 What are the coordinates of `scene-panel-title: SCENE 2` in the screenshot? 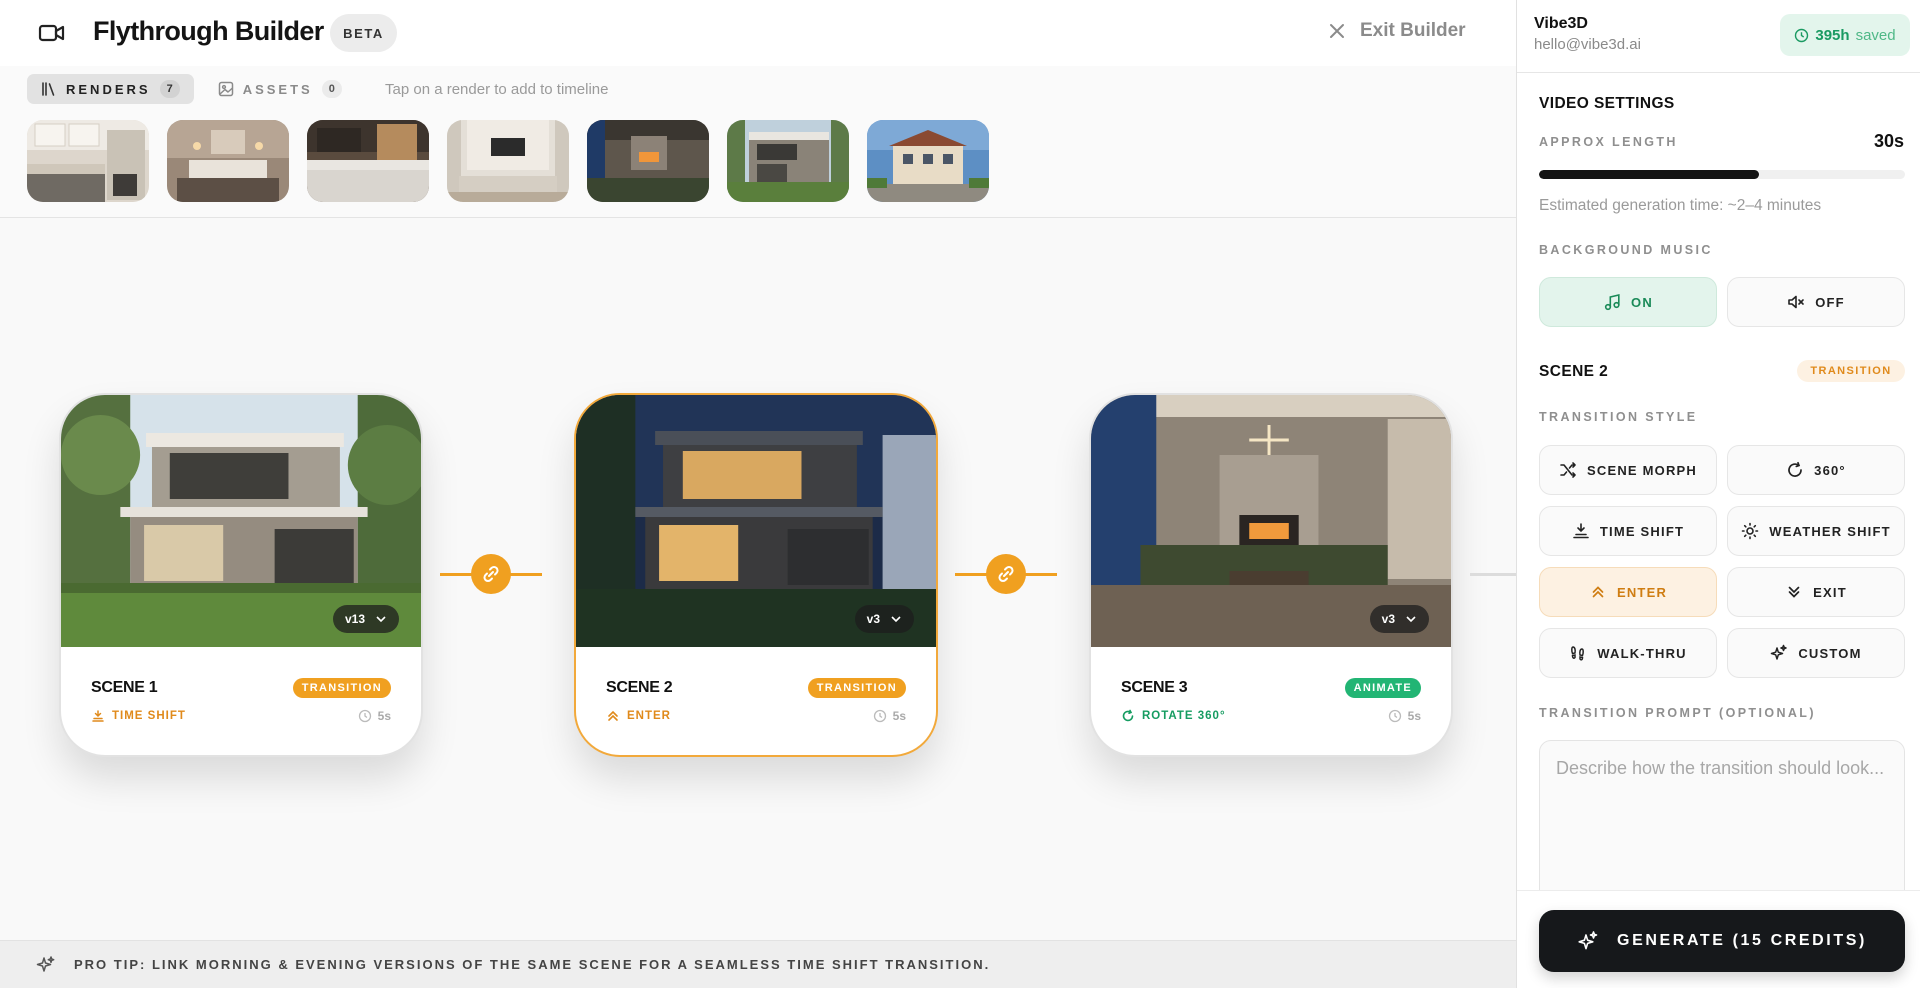 It's located at (1574, 371).